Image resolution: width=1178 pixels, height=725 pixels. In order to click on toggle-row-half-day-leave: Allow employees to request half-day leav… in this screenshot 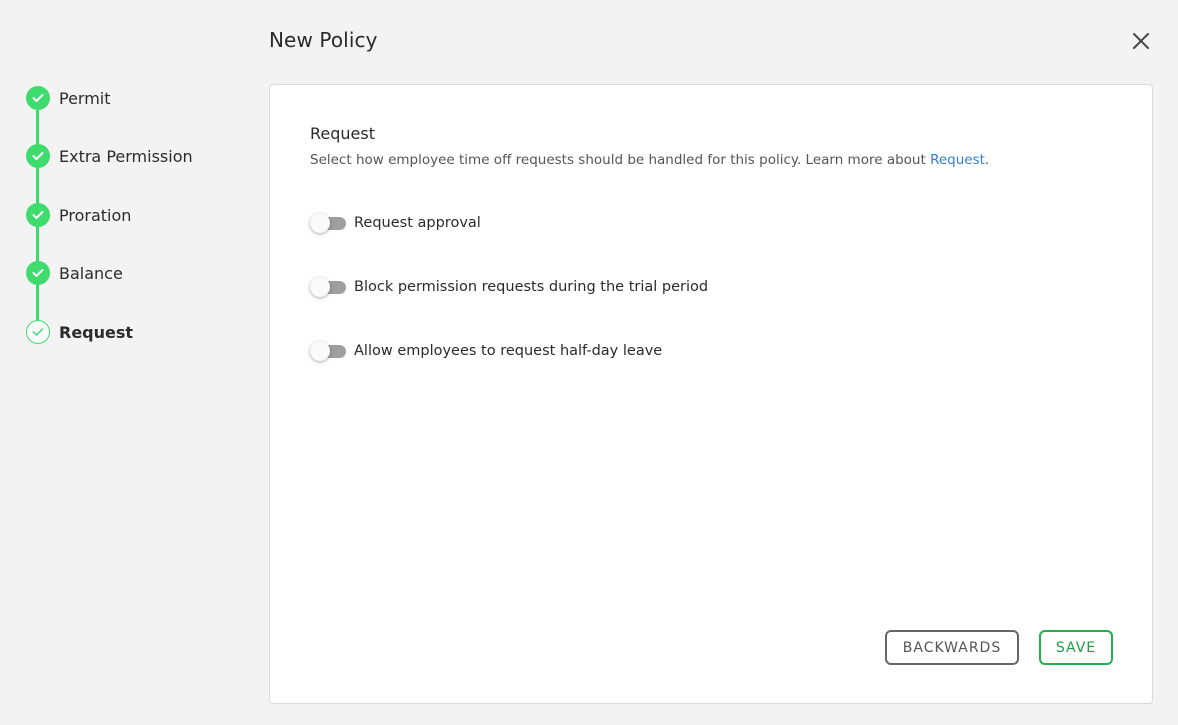, I will do `click(486, 351)`.